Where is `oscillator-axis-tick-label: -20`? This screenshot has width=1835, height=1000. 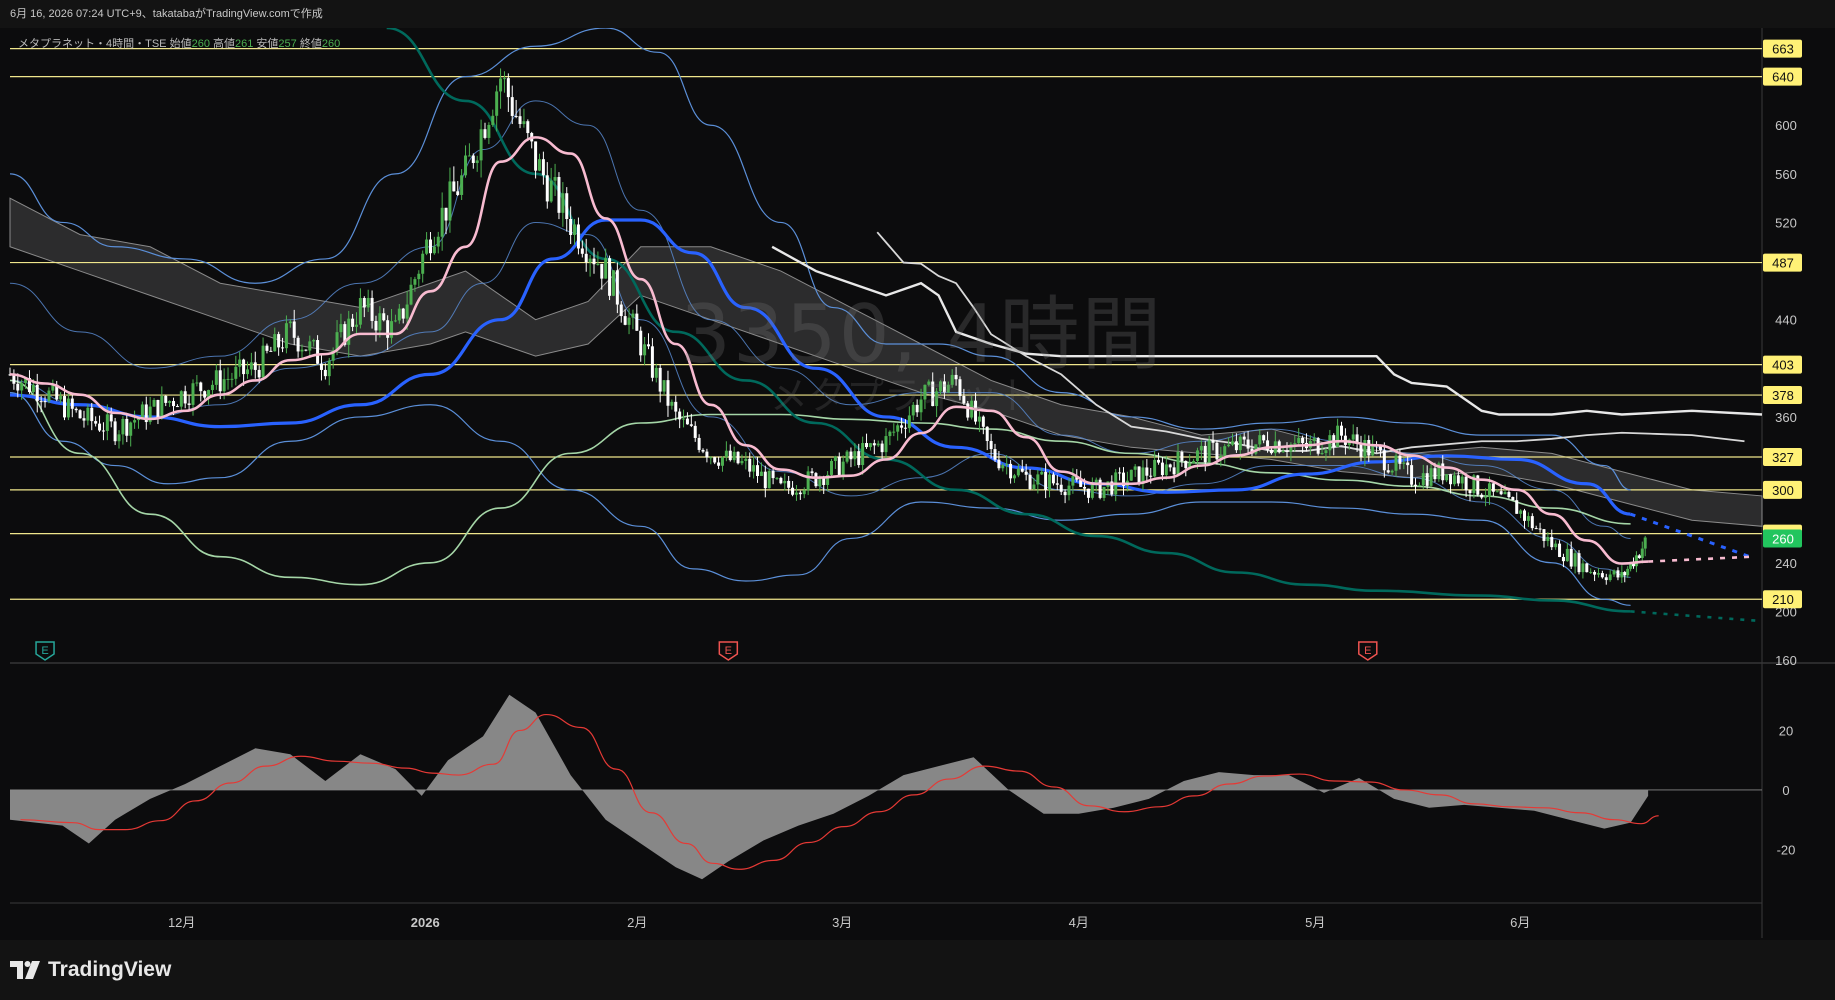 oscillator-axis-tick-label: -20 is located at coordinates (1786, 849).